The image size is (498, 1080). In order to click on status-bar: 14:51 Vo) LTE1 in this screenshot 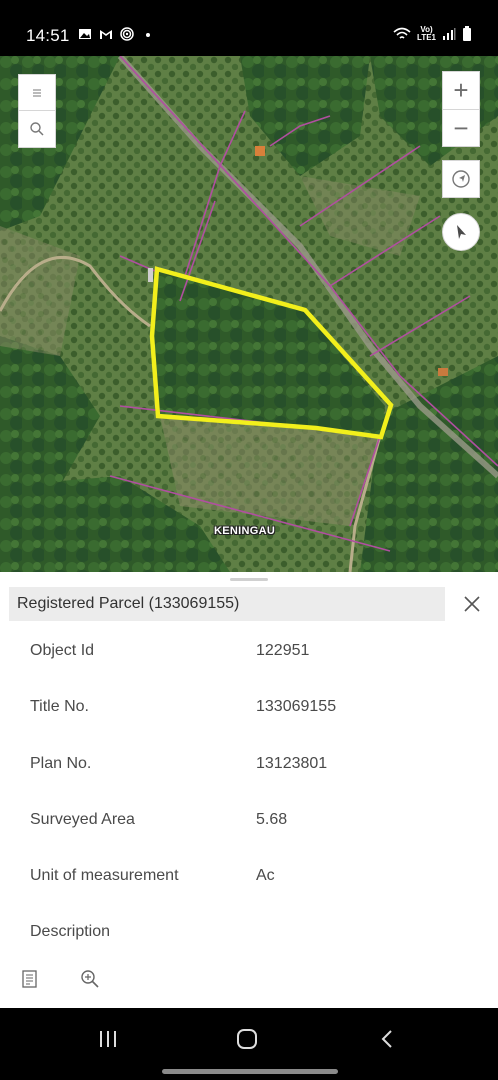, I will do `click(249, 28)`.